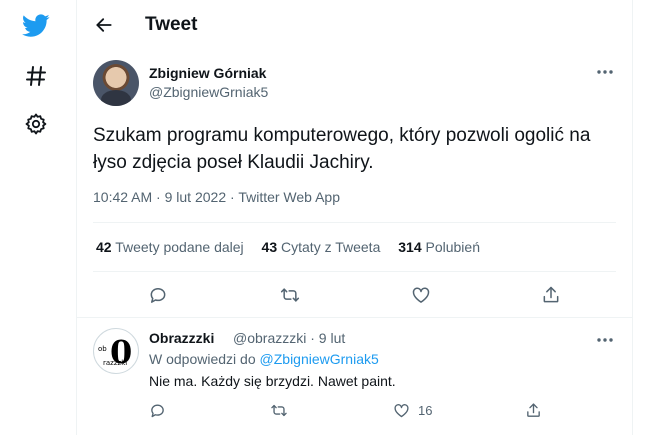 The width and height of the screenshot is (655, 435). I want to click on reply-to-mention: @ZbigniewGrniak5, so click(319, 359).